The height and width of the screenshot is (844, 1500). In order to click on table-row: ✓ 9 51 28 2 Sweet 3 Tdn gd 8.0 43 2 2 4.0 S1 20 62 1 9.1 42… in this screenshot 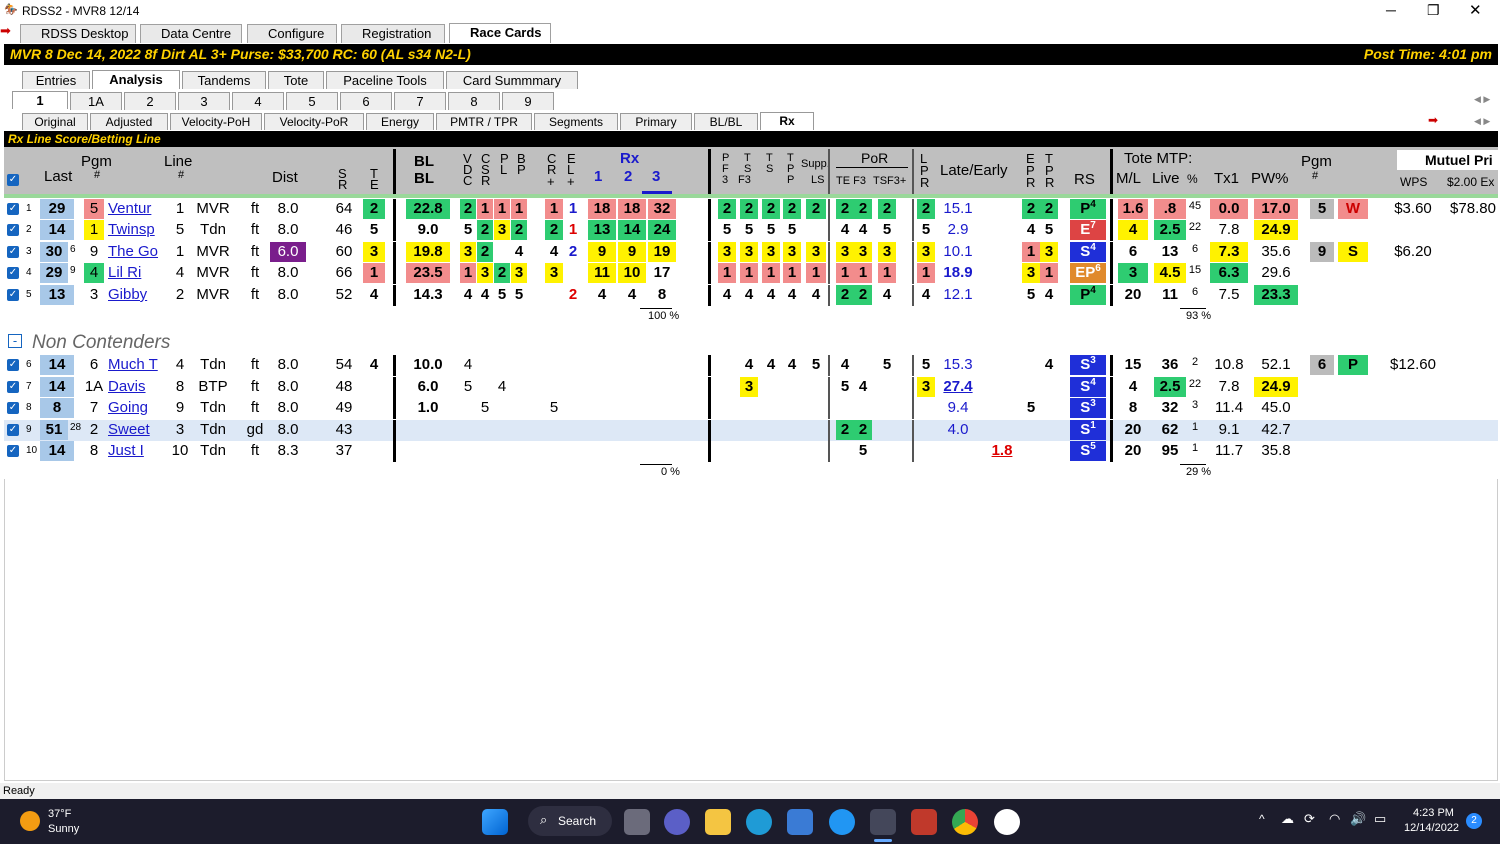, I will do `click(751, 430)`.